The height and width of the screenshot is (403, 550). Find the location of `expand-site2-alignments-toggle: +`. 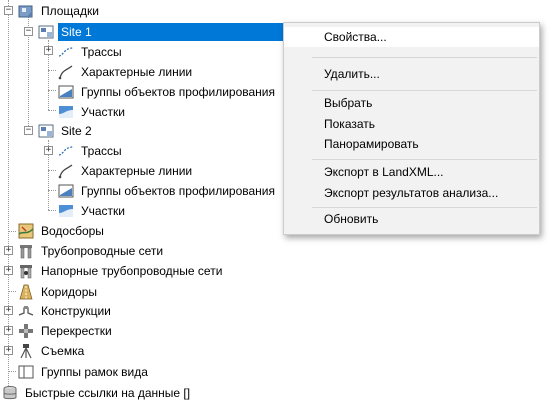

expand-site2-alignments-toggle: + is located at coordinates (48, 150).